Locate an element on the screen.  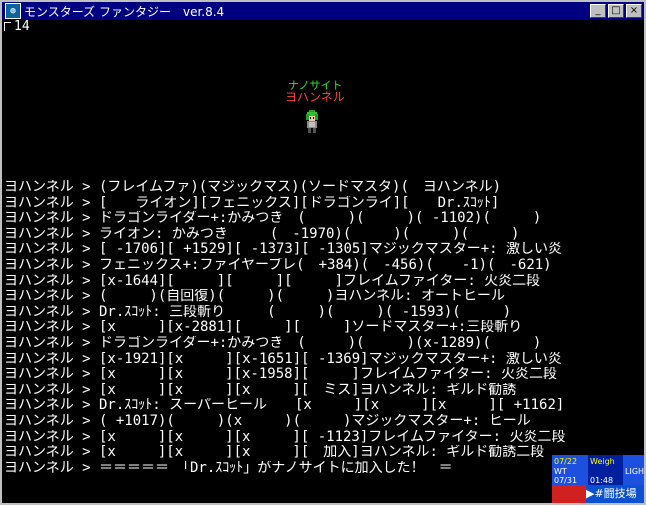
log-line: ヨハンネル > ドラゴンライダー+:かみつき ( )( )(x-1289)( ) is located at coordinates (273, 343).